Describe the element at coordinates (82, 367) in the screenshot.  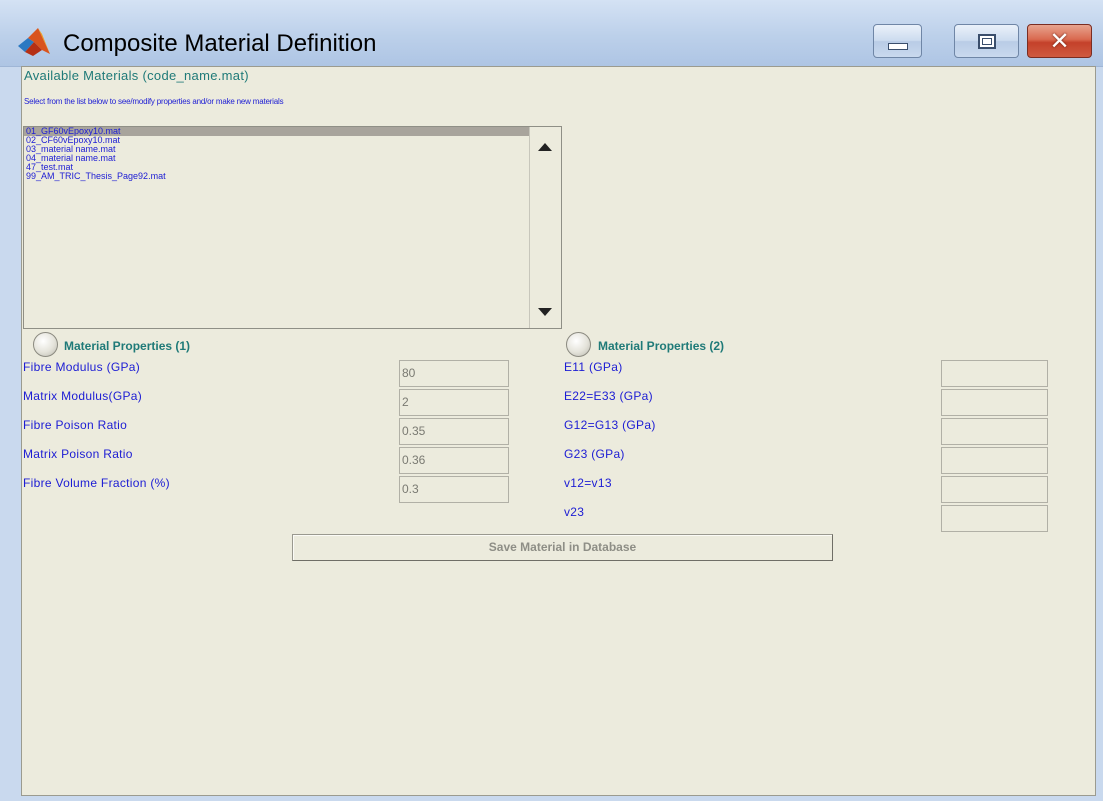
I see `fibre-modulus-label: Fibre Modulus (GPa)` at that location.